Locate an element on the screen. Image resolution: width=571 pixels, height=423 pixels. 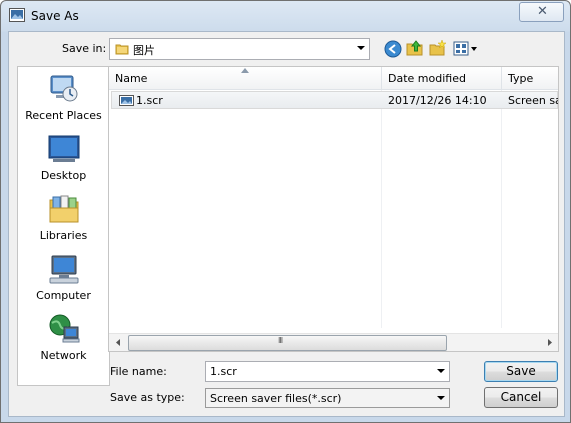
file-type-cell: Screen saver is located at coordinates (533, 100).